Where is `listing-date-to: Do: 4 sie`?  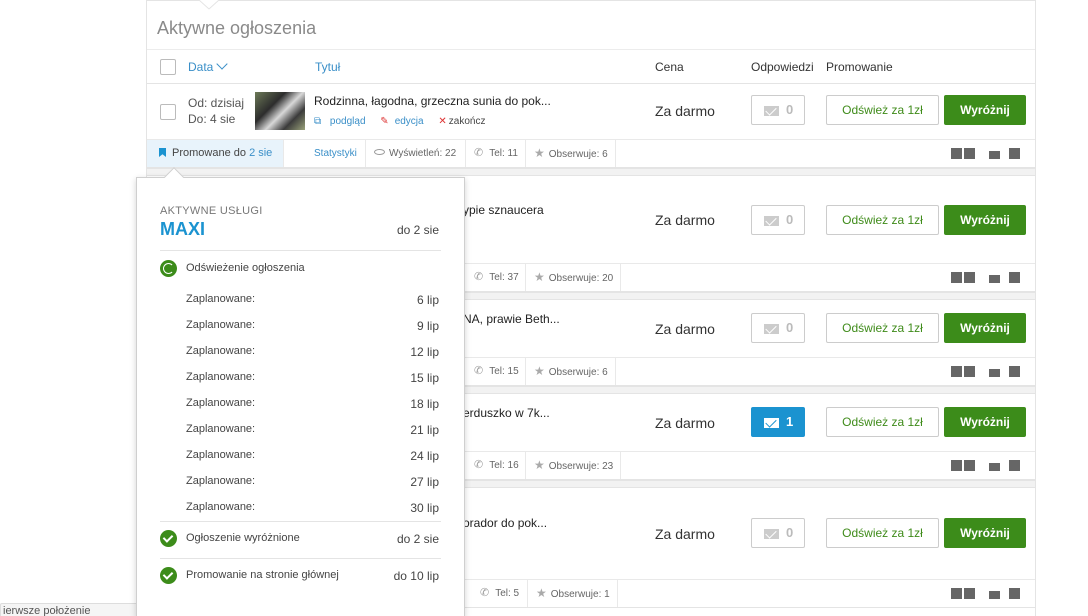
listing-date-to: Do: 4 sie is located at coordinates (212, 119).